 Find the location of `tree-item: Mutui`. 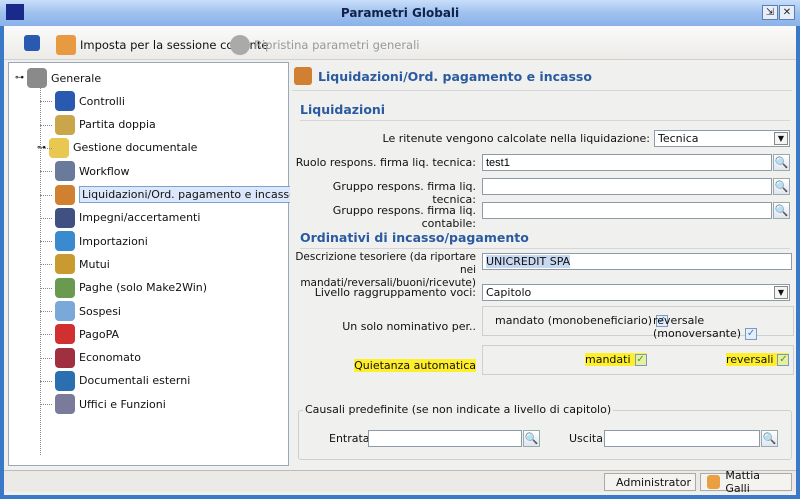

tree-item: Mutui is located at coordinates (82, 264).